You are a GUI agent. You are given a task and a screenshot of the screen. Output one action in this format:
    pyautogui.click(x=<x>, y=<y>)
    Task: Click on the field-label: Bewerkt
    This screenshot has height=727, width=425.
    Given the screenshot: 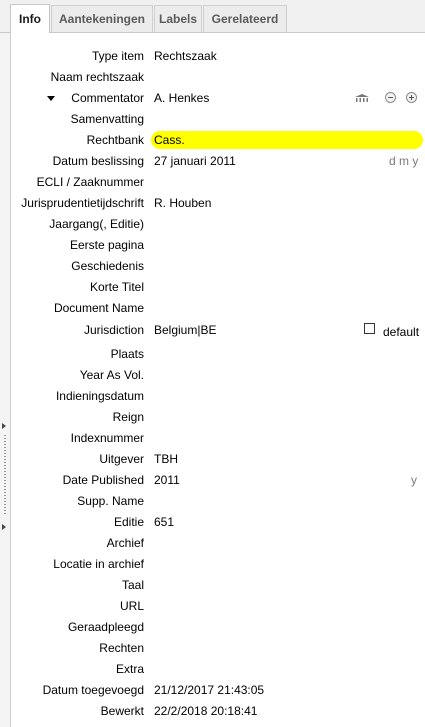 What is the action you would take?
    pyautogui.click(x=122, y=711)
    